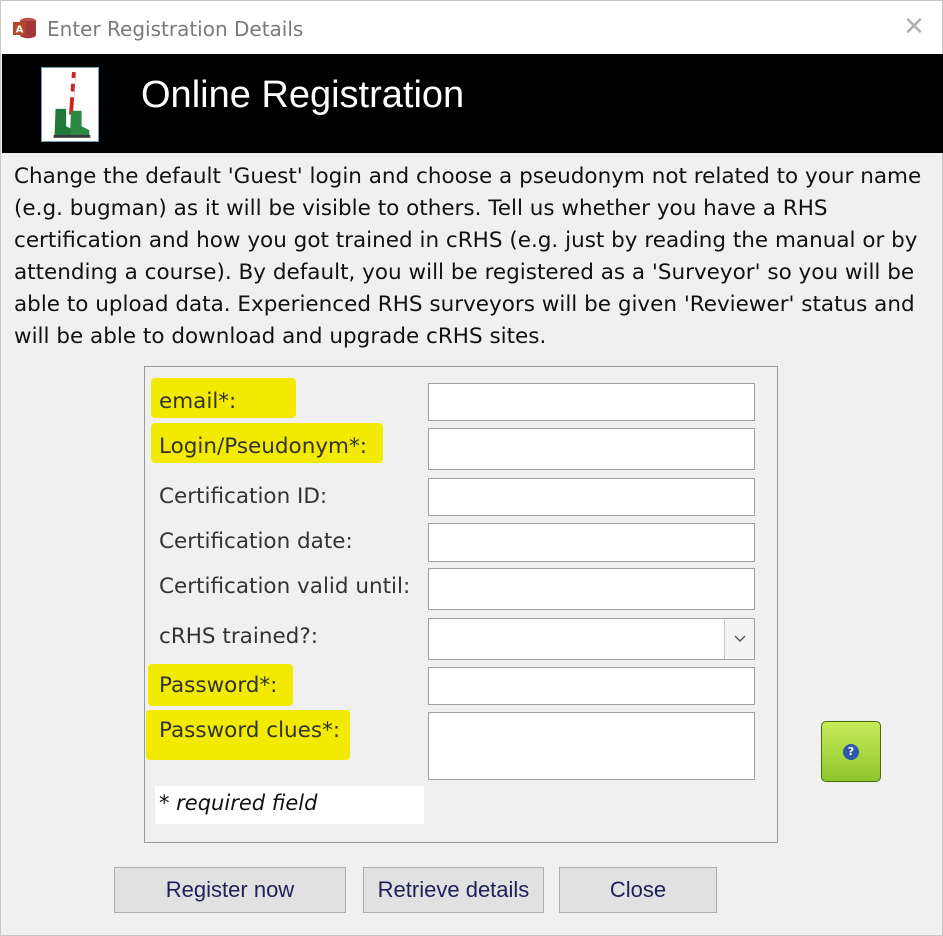 Image resolution: width=943 pixels, height=936 pixels. What do you see at coordinates (591, 402) in the screenshot?
I see `email-field` at bounding box center [591, 402].